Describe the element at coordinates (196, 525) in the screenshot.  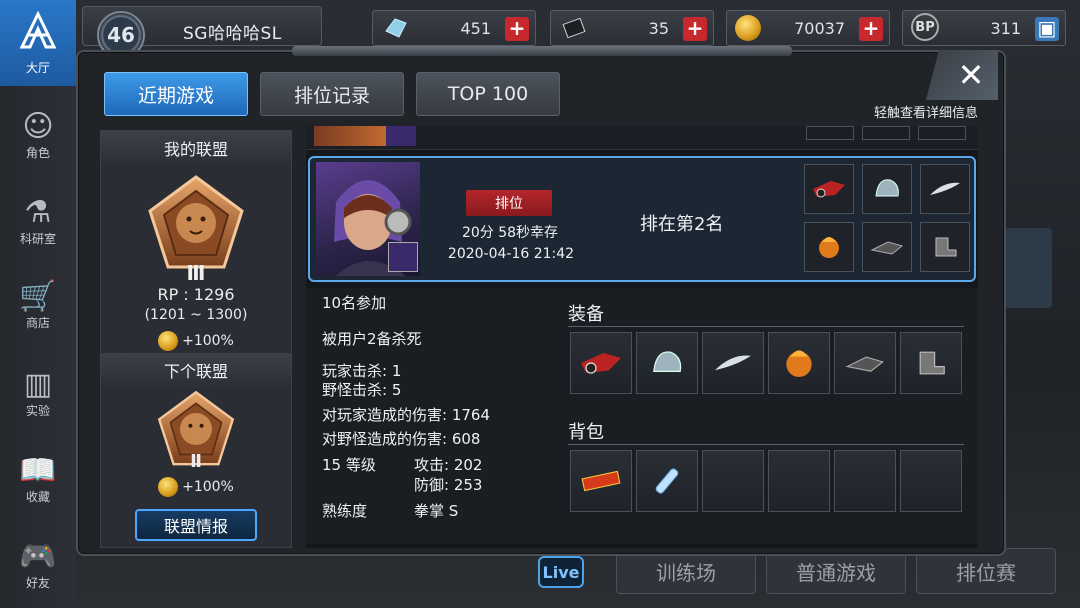
I see `league-info-button: 联盟情报` at that location.